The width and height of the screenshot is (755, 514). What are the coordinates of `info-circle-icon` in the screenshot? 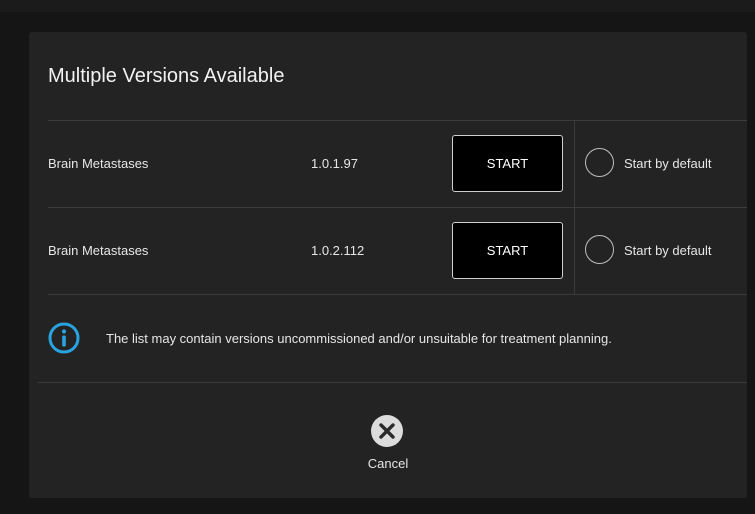 It's located at (64, 338).